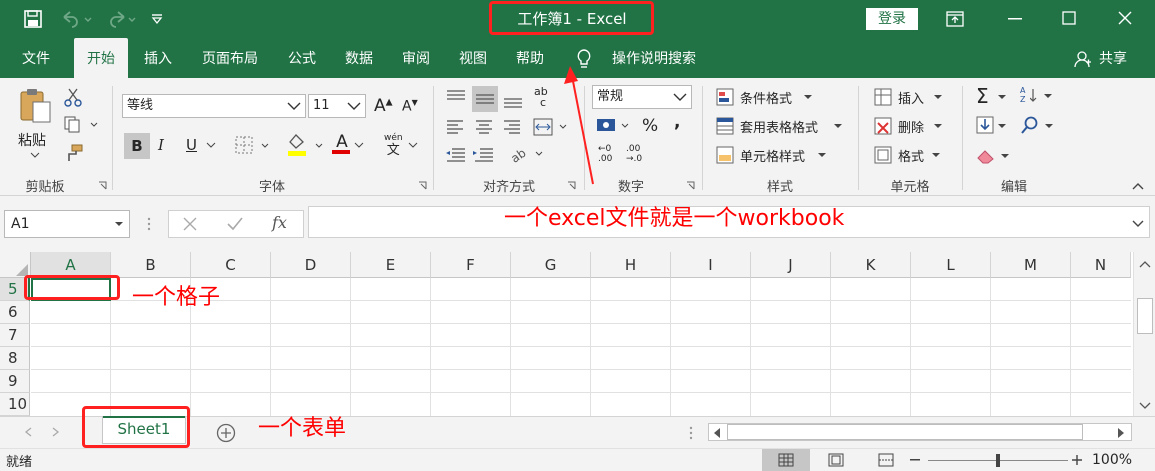 The image size is (1155, 471). Describe the element at coordinates (476, 155) in the screenshot. I see `indent-icons` at that location.